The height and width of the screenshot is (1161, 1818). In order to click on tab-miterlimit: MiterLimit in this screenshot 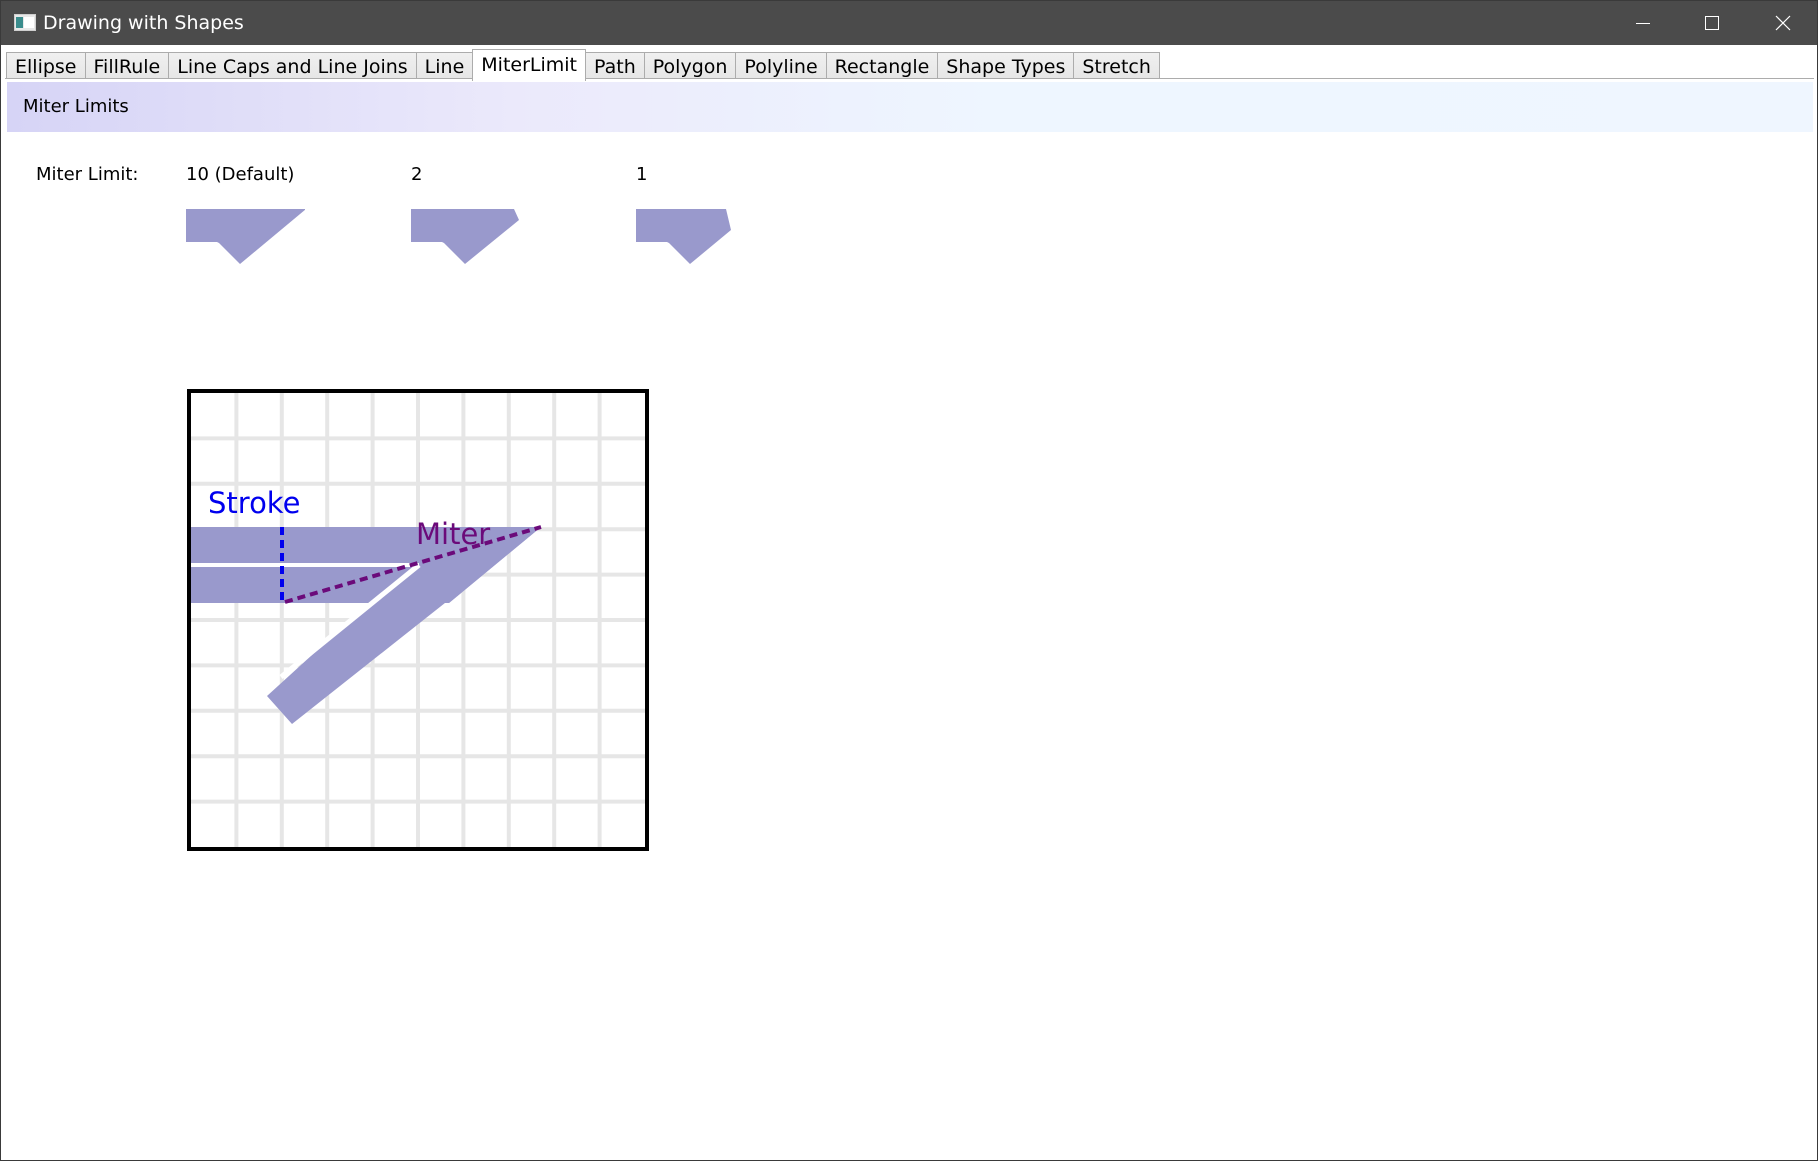, I will do `click(529, 65)`.